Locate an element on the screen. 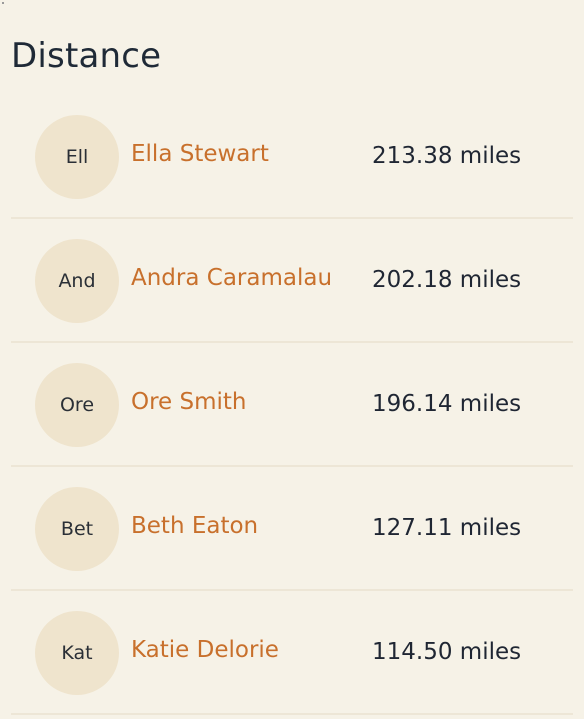 The width and height of the screenshot is (584, 719). page-title: Distance is located at coordinates (86, 56).